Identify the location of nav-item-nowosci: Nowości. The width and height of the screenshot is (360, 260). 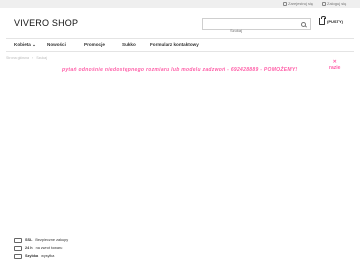
(56, 44).